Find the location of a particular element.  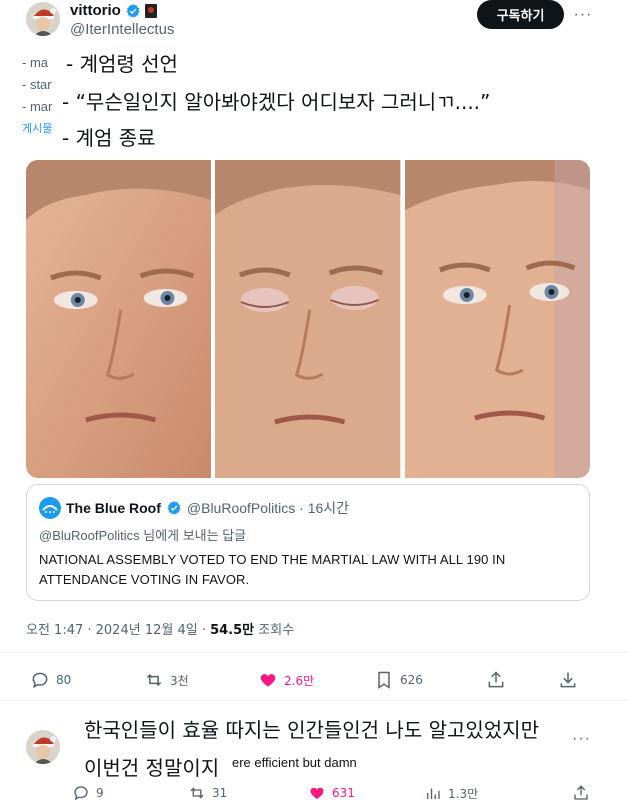

subscribe-button: 구독하기 is located at coordinates (520, 14).